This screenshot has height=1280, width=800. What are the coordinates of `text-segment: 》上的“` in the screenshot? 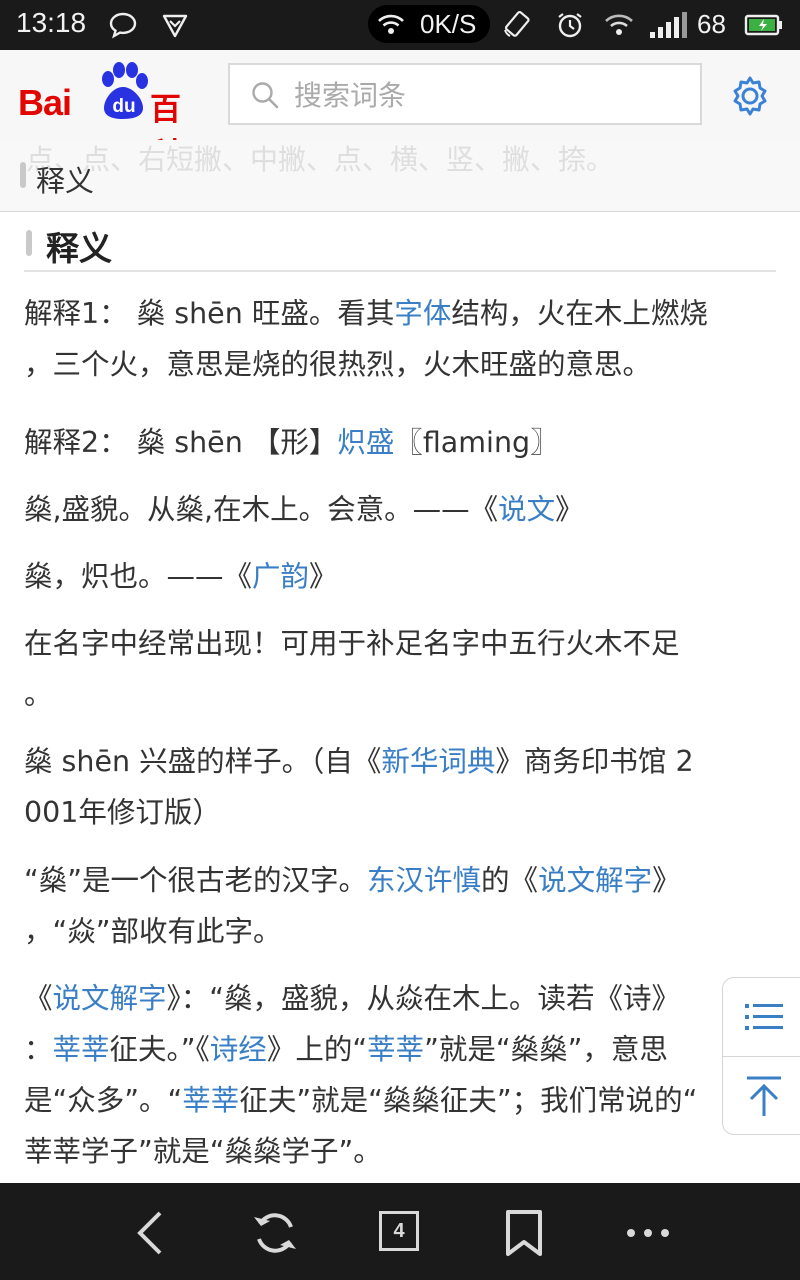 It's located at (317, 1049).